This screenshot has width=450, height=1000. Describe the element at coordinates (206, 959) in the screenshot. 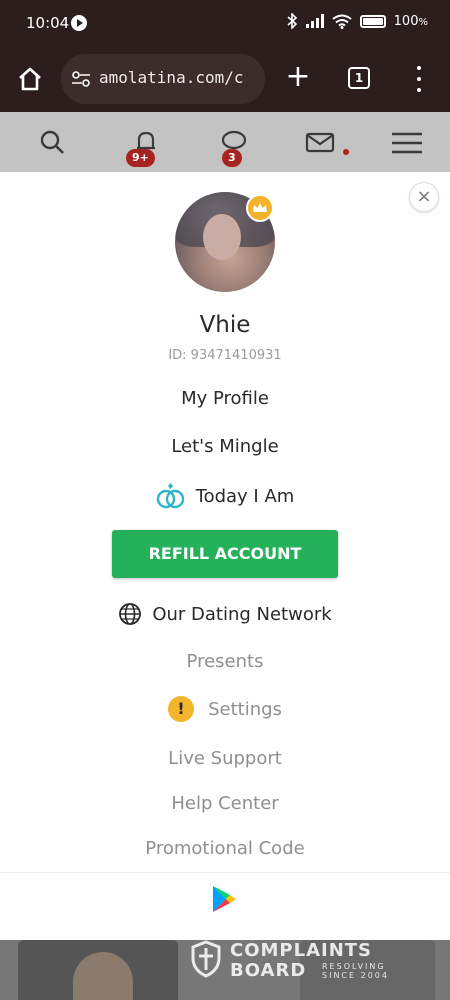

I see `shield-icon` at that location.